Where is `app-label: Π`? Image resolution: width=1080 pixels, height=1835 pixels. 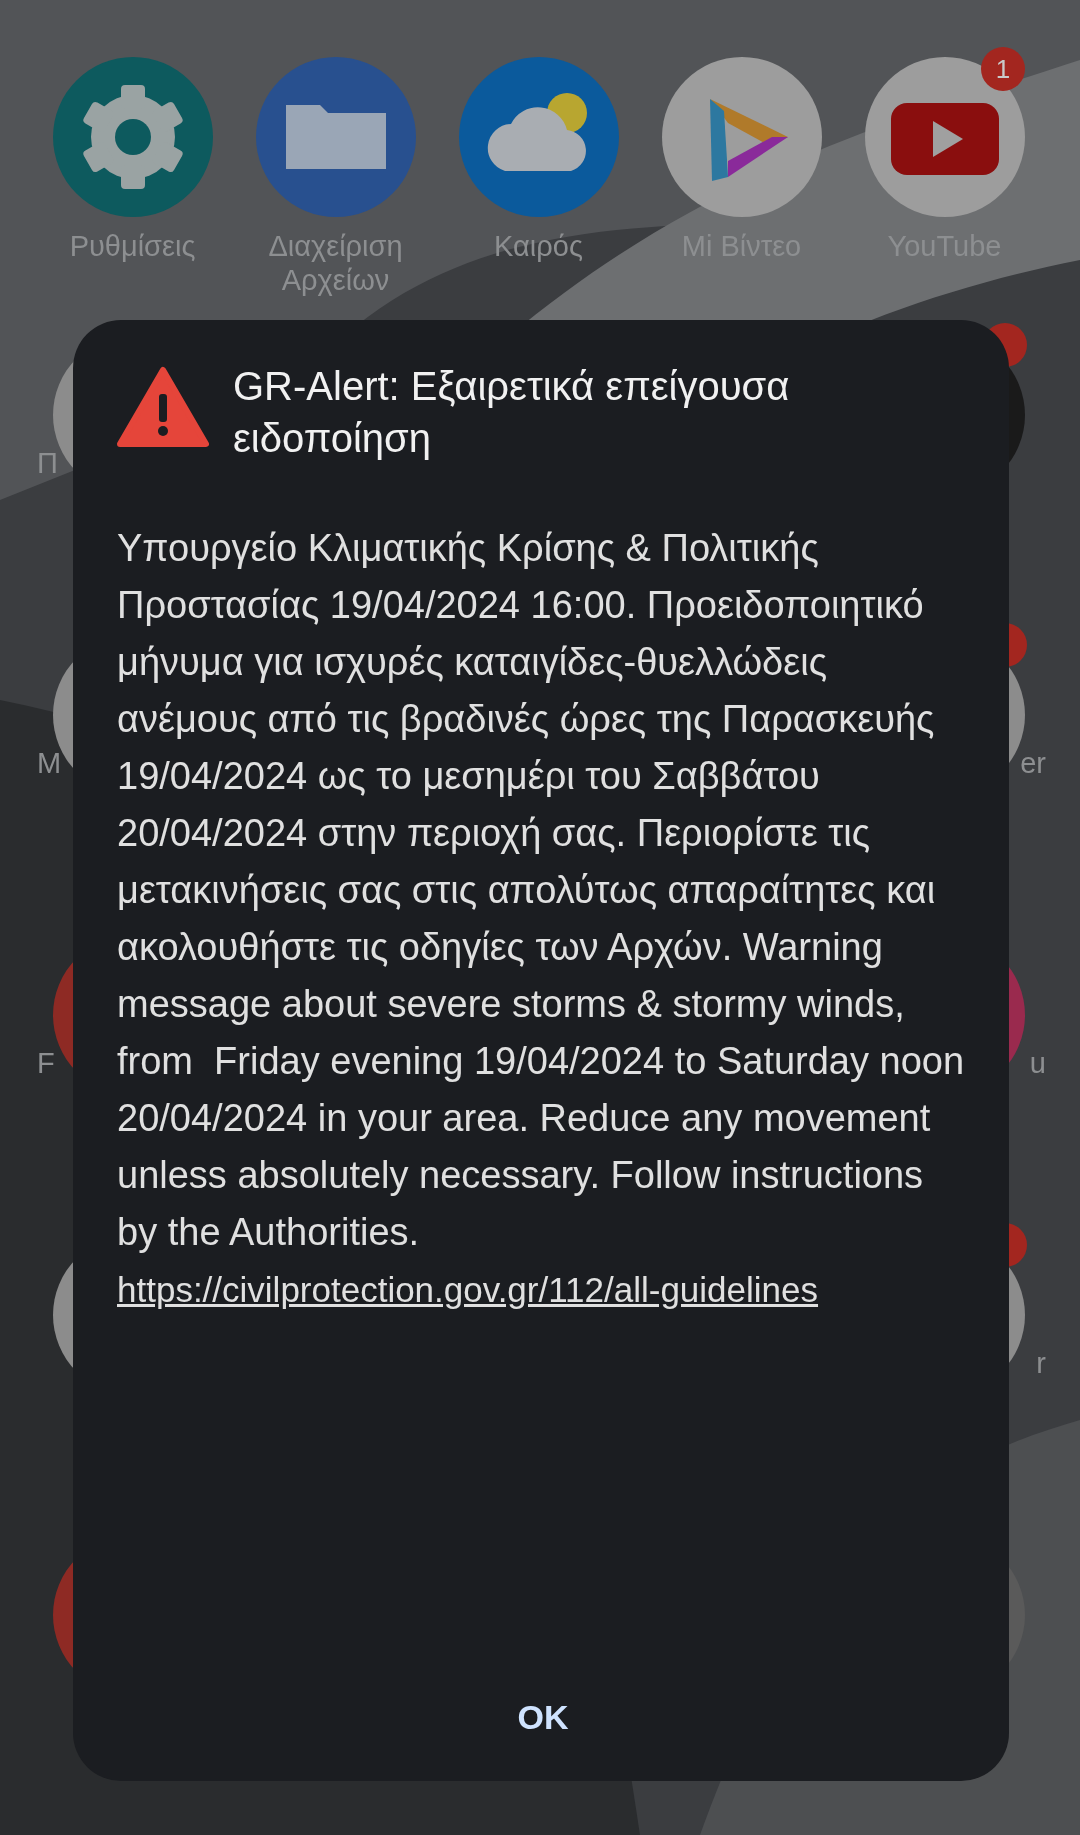 app-label: Π is located at coordinates (47, 463).